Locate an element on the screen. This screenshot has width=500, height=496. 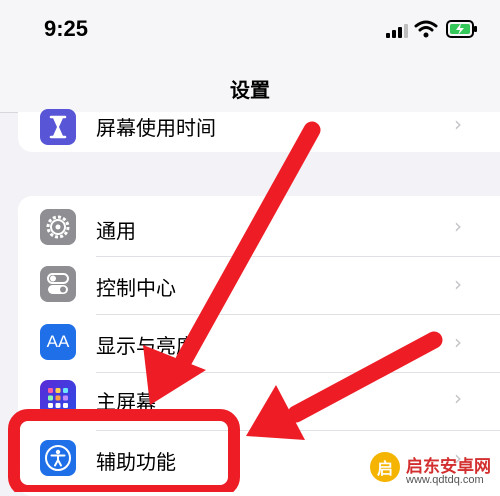
settings-row-label: 控制中心 is located at coordinates (136, 288).